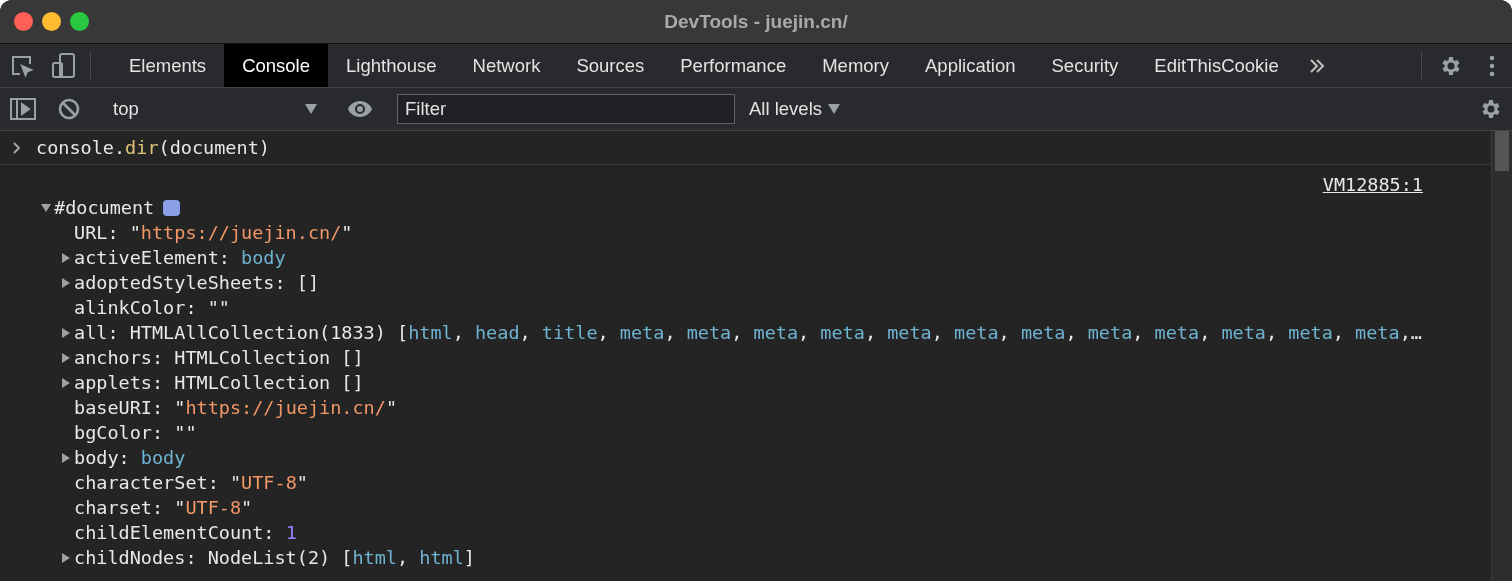 Image resolution: width=1512 pixels, height=581 pixels. What do you see at coordinates (23, 21) in the screenshot?
I see `close-button` at bounding box center [23, 21].